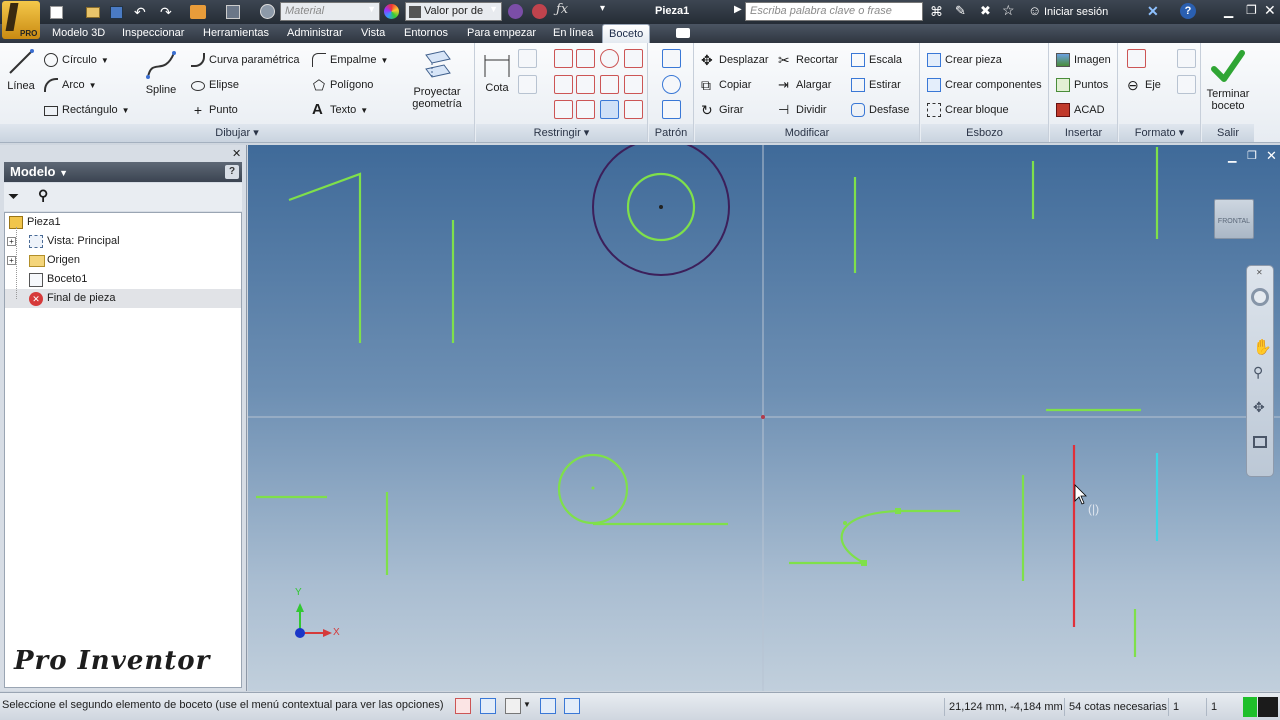  I want to click on construction-icon, so click(1136, 58).